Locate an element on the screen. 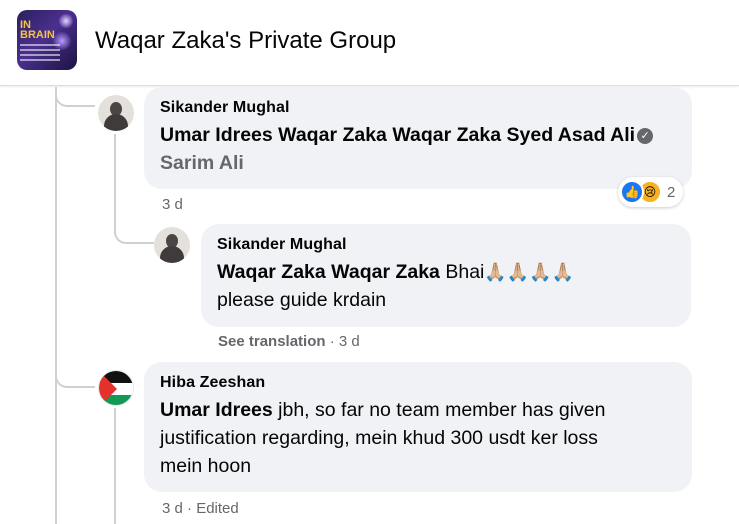  comment-body: mein hoon is located at coordinates (206, 466).